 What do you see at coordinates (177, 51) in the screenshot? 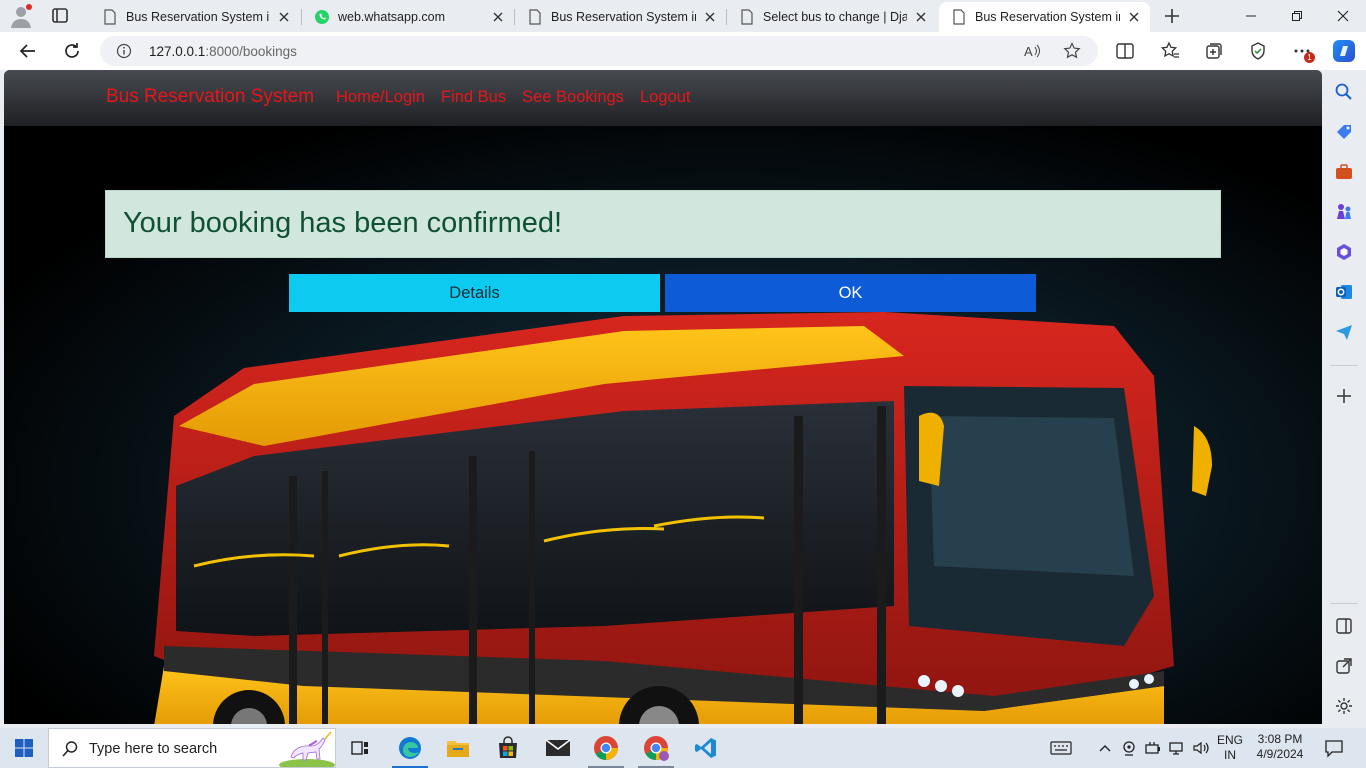
I see `url-host: 127.0.0.1` at bounding box center [177, 51].